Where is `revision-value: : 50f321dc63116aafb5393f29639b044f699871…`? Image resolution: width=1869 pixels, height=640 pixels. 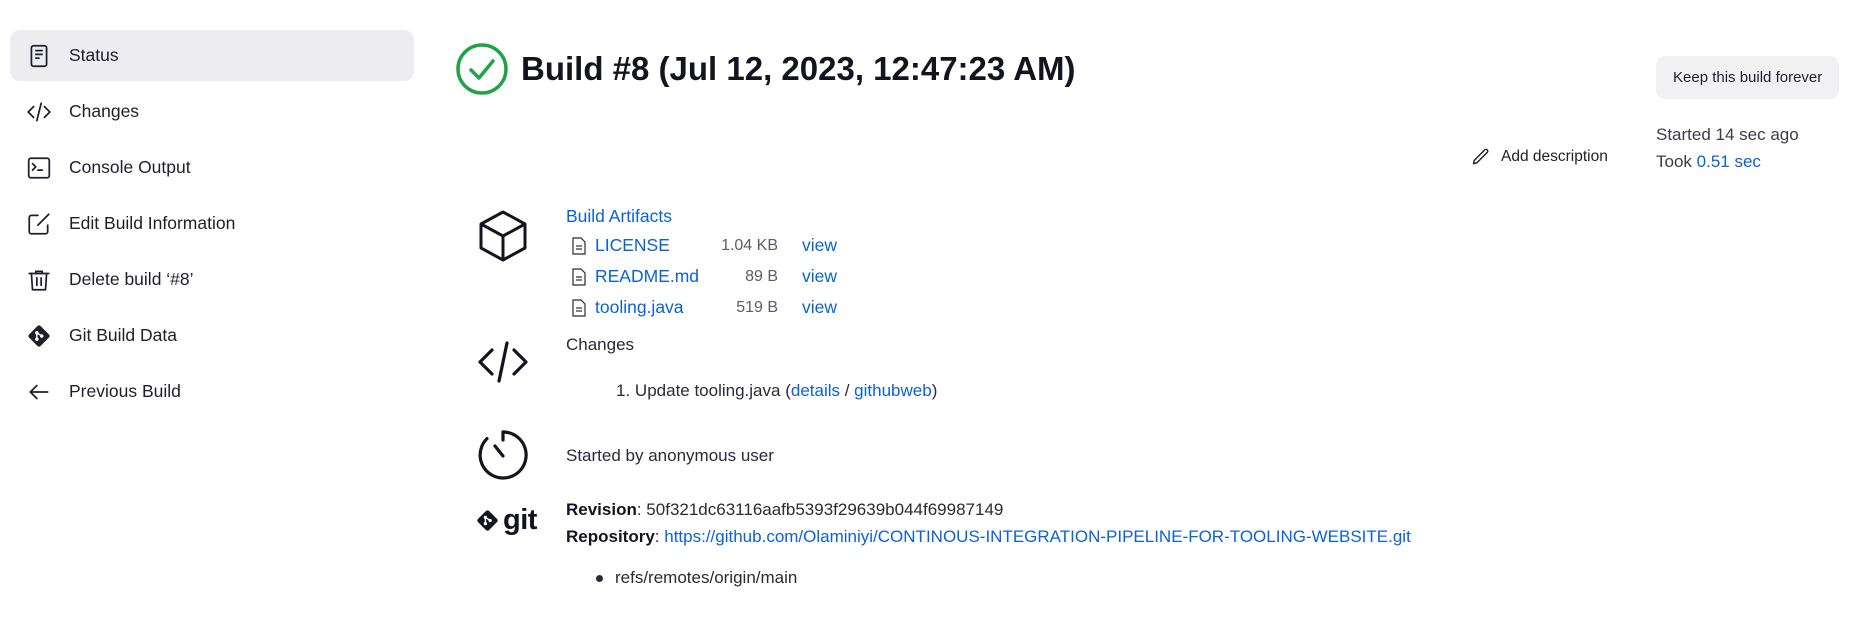
revision-value: : 50f321dc63116aafb5393f29639b044f699871… is located at coordinates (820, 509).